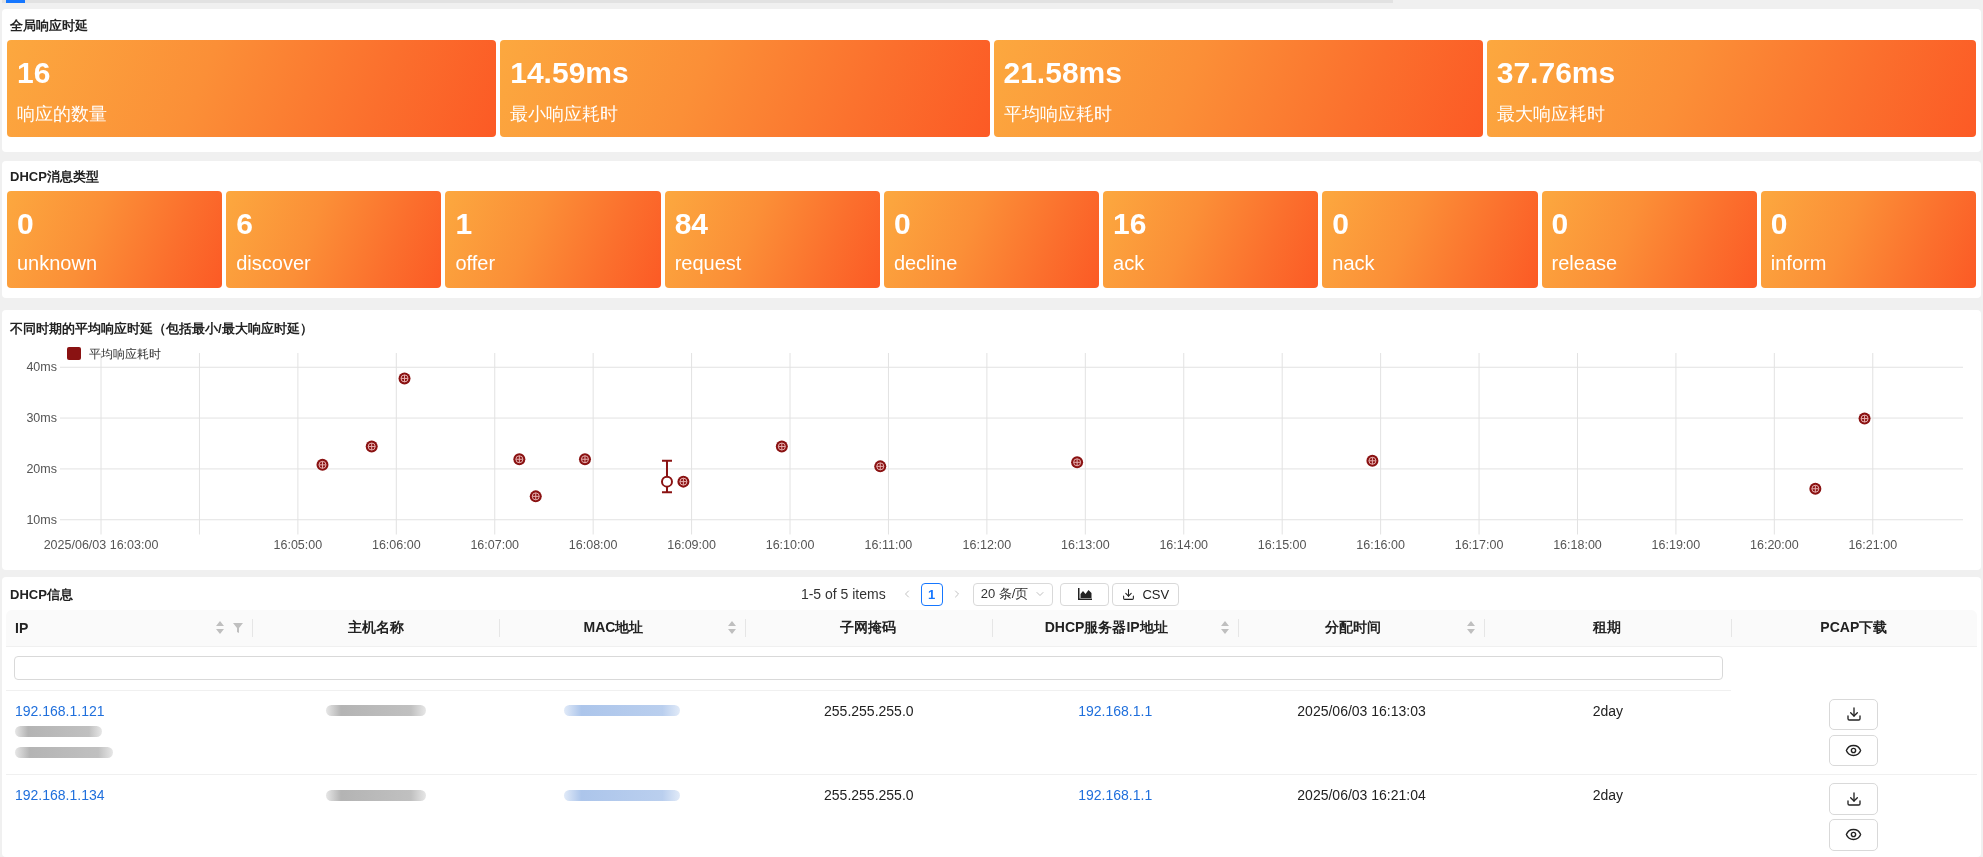 This screenshot has height=857, width=1983. What do you see at coordinates (298, 545) in the screenshot?
I see `axis-tick-label: 16:05:00` at bounding box center [298, 545].